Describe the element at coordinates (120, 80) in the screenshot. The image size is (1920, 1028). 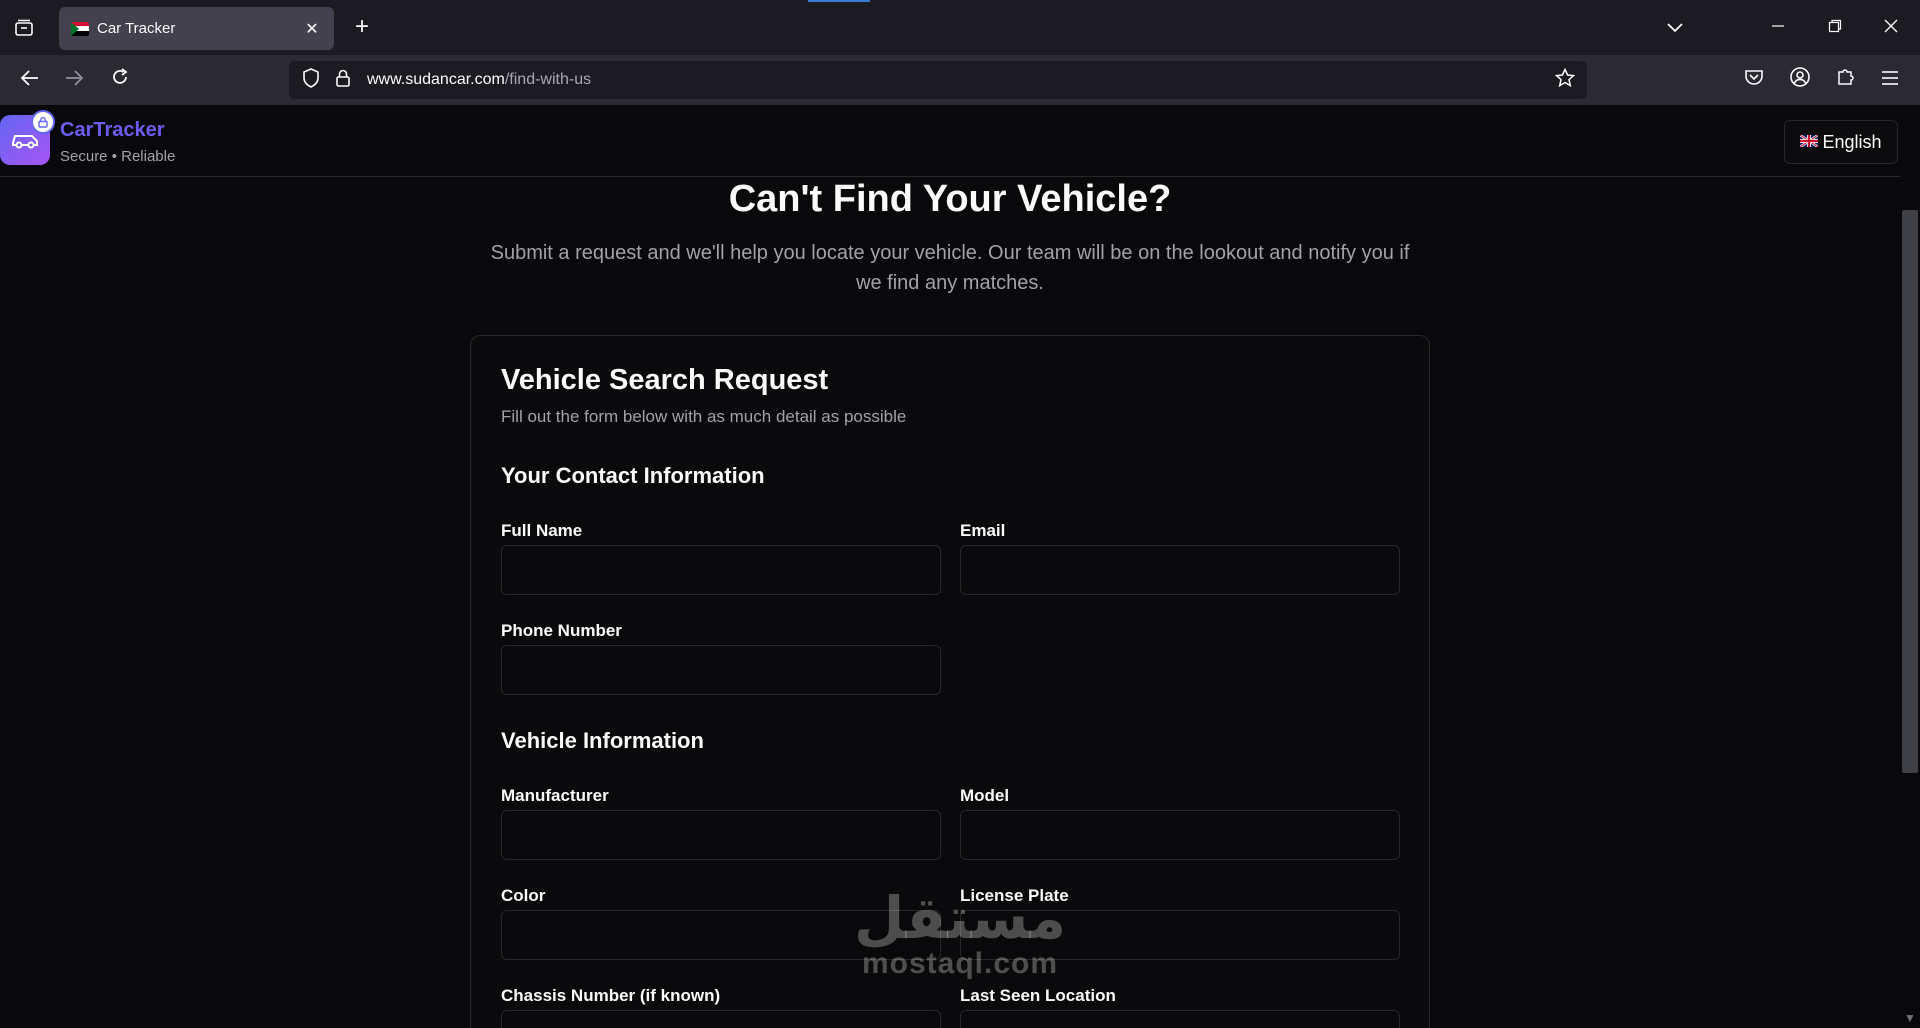
I see `reload-icon` at that location.